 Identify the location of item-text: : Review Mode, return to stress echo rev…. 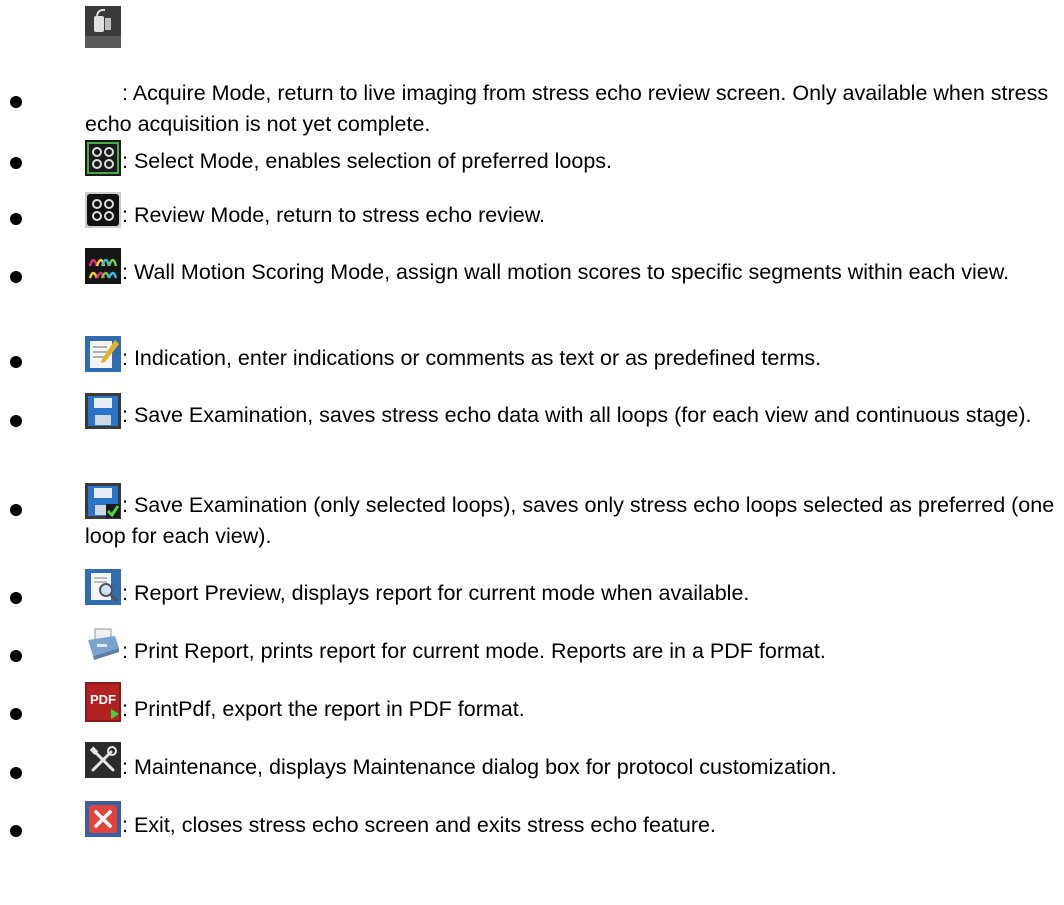
(334, 215).